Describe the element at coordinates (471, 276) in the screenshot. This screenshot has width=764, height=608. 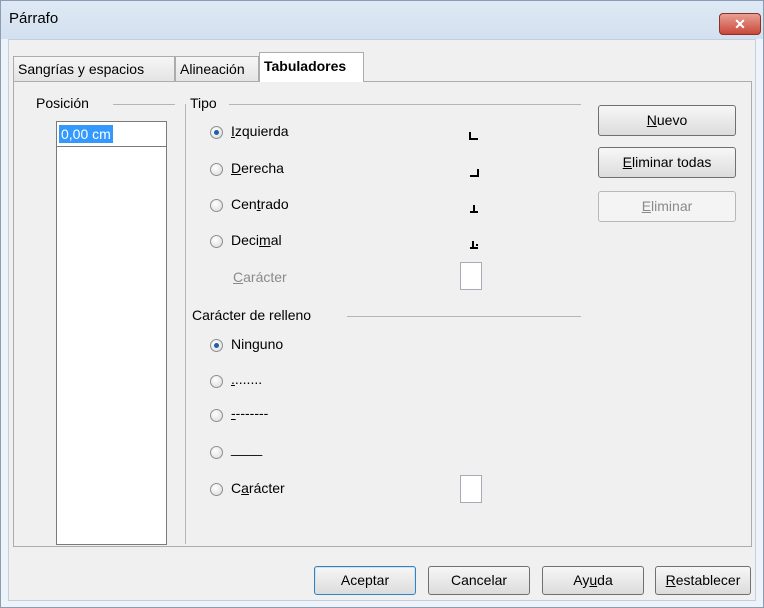
I see `type-character-input` at that location.